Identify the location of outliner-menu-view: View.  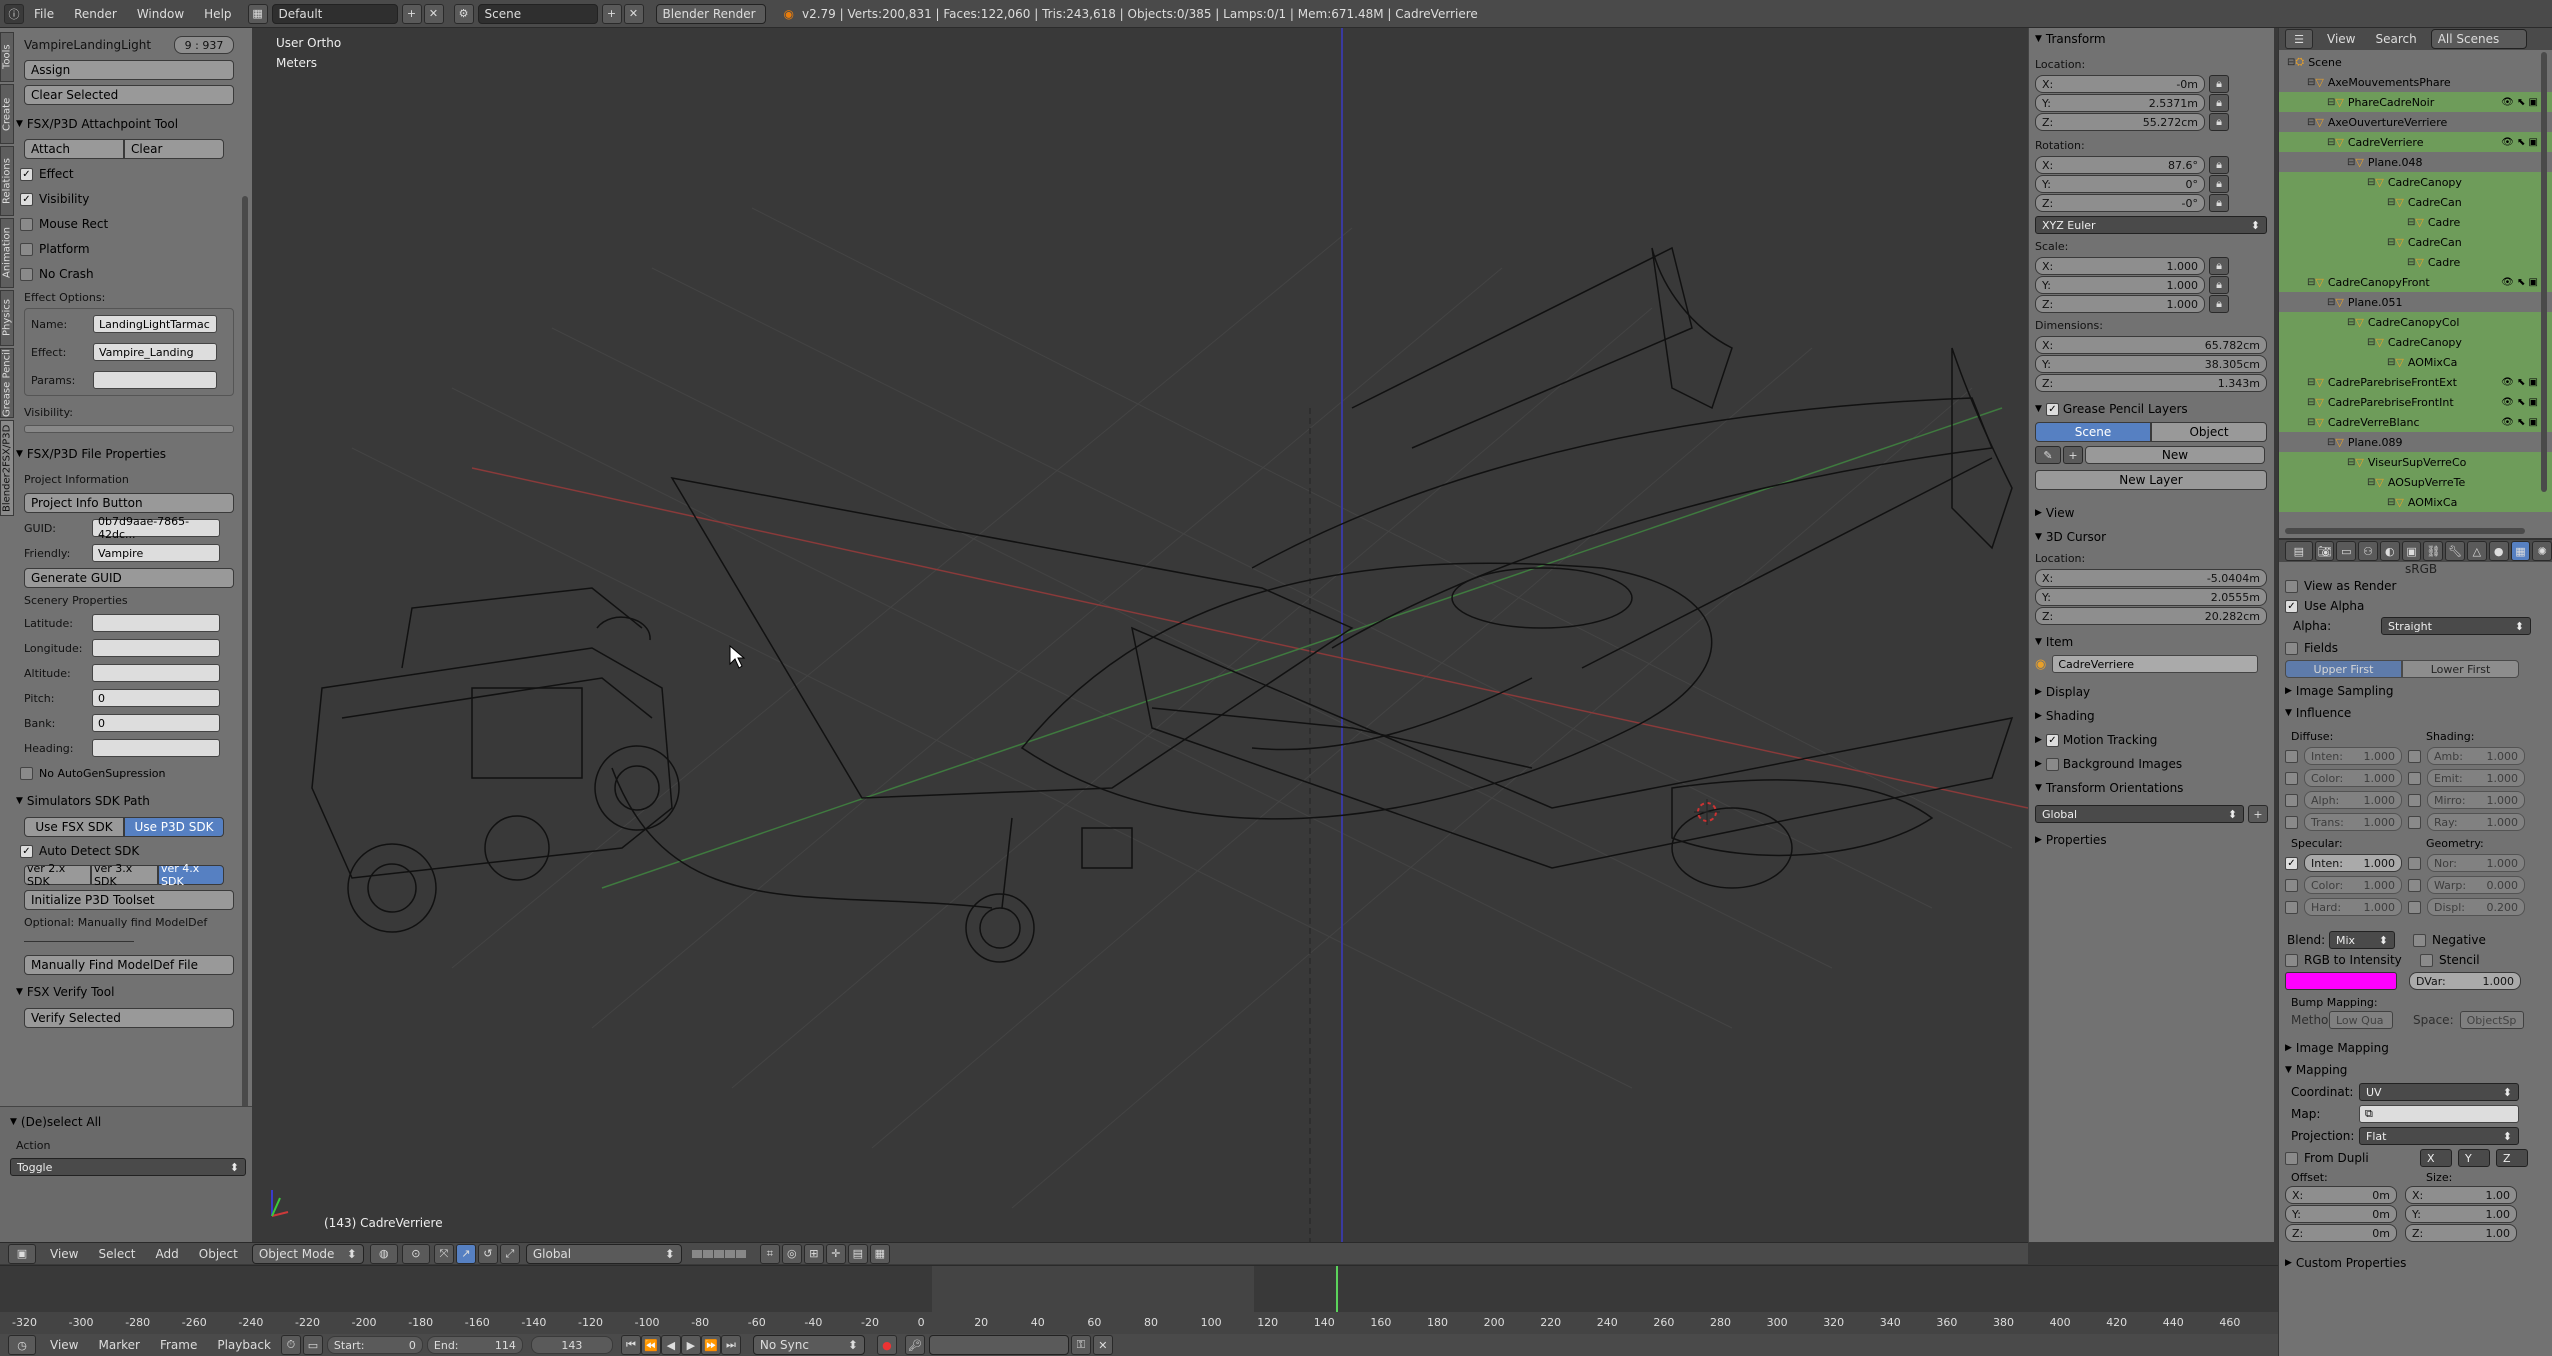
(2341, 39).